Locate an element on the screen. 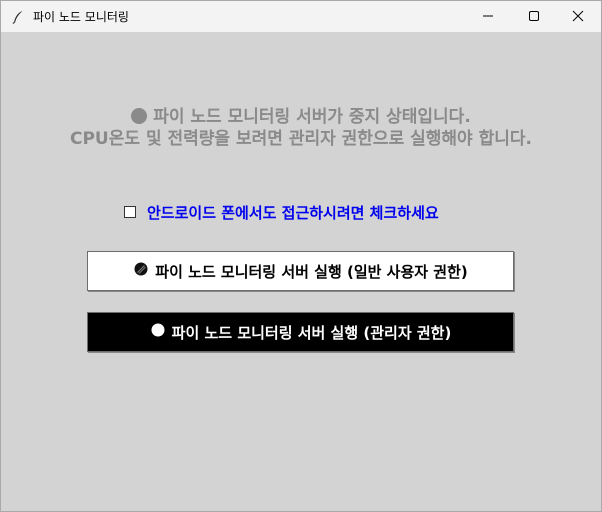 The width and height of the screenshot is (602, 512). run-server-admin-label: 파이 노드 모니터링 서버 실행 (관리자 권한) is located at coordinates (311, 332).